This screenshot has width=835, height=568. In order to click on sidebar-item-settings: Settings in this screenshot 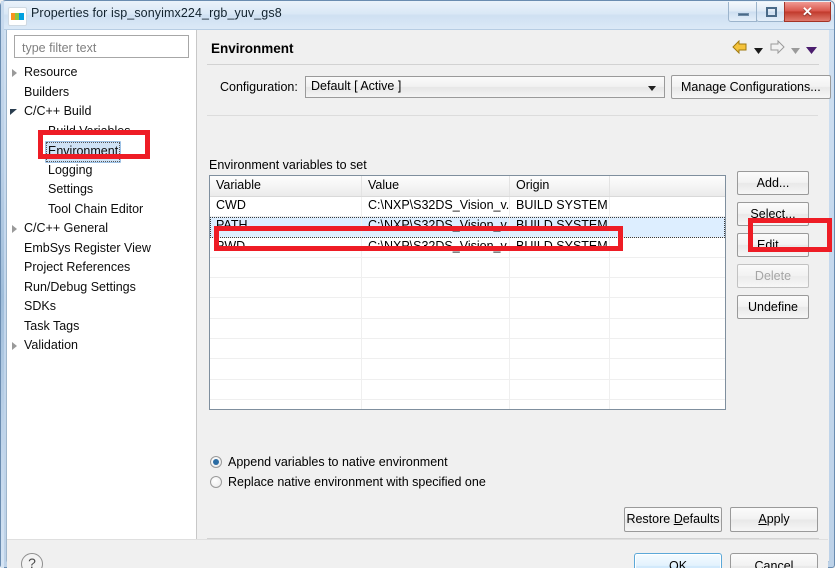, I will do `click(101, 190)`.